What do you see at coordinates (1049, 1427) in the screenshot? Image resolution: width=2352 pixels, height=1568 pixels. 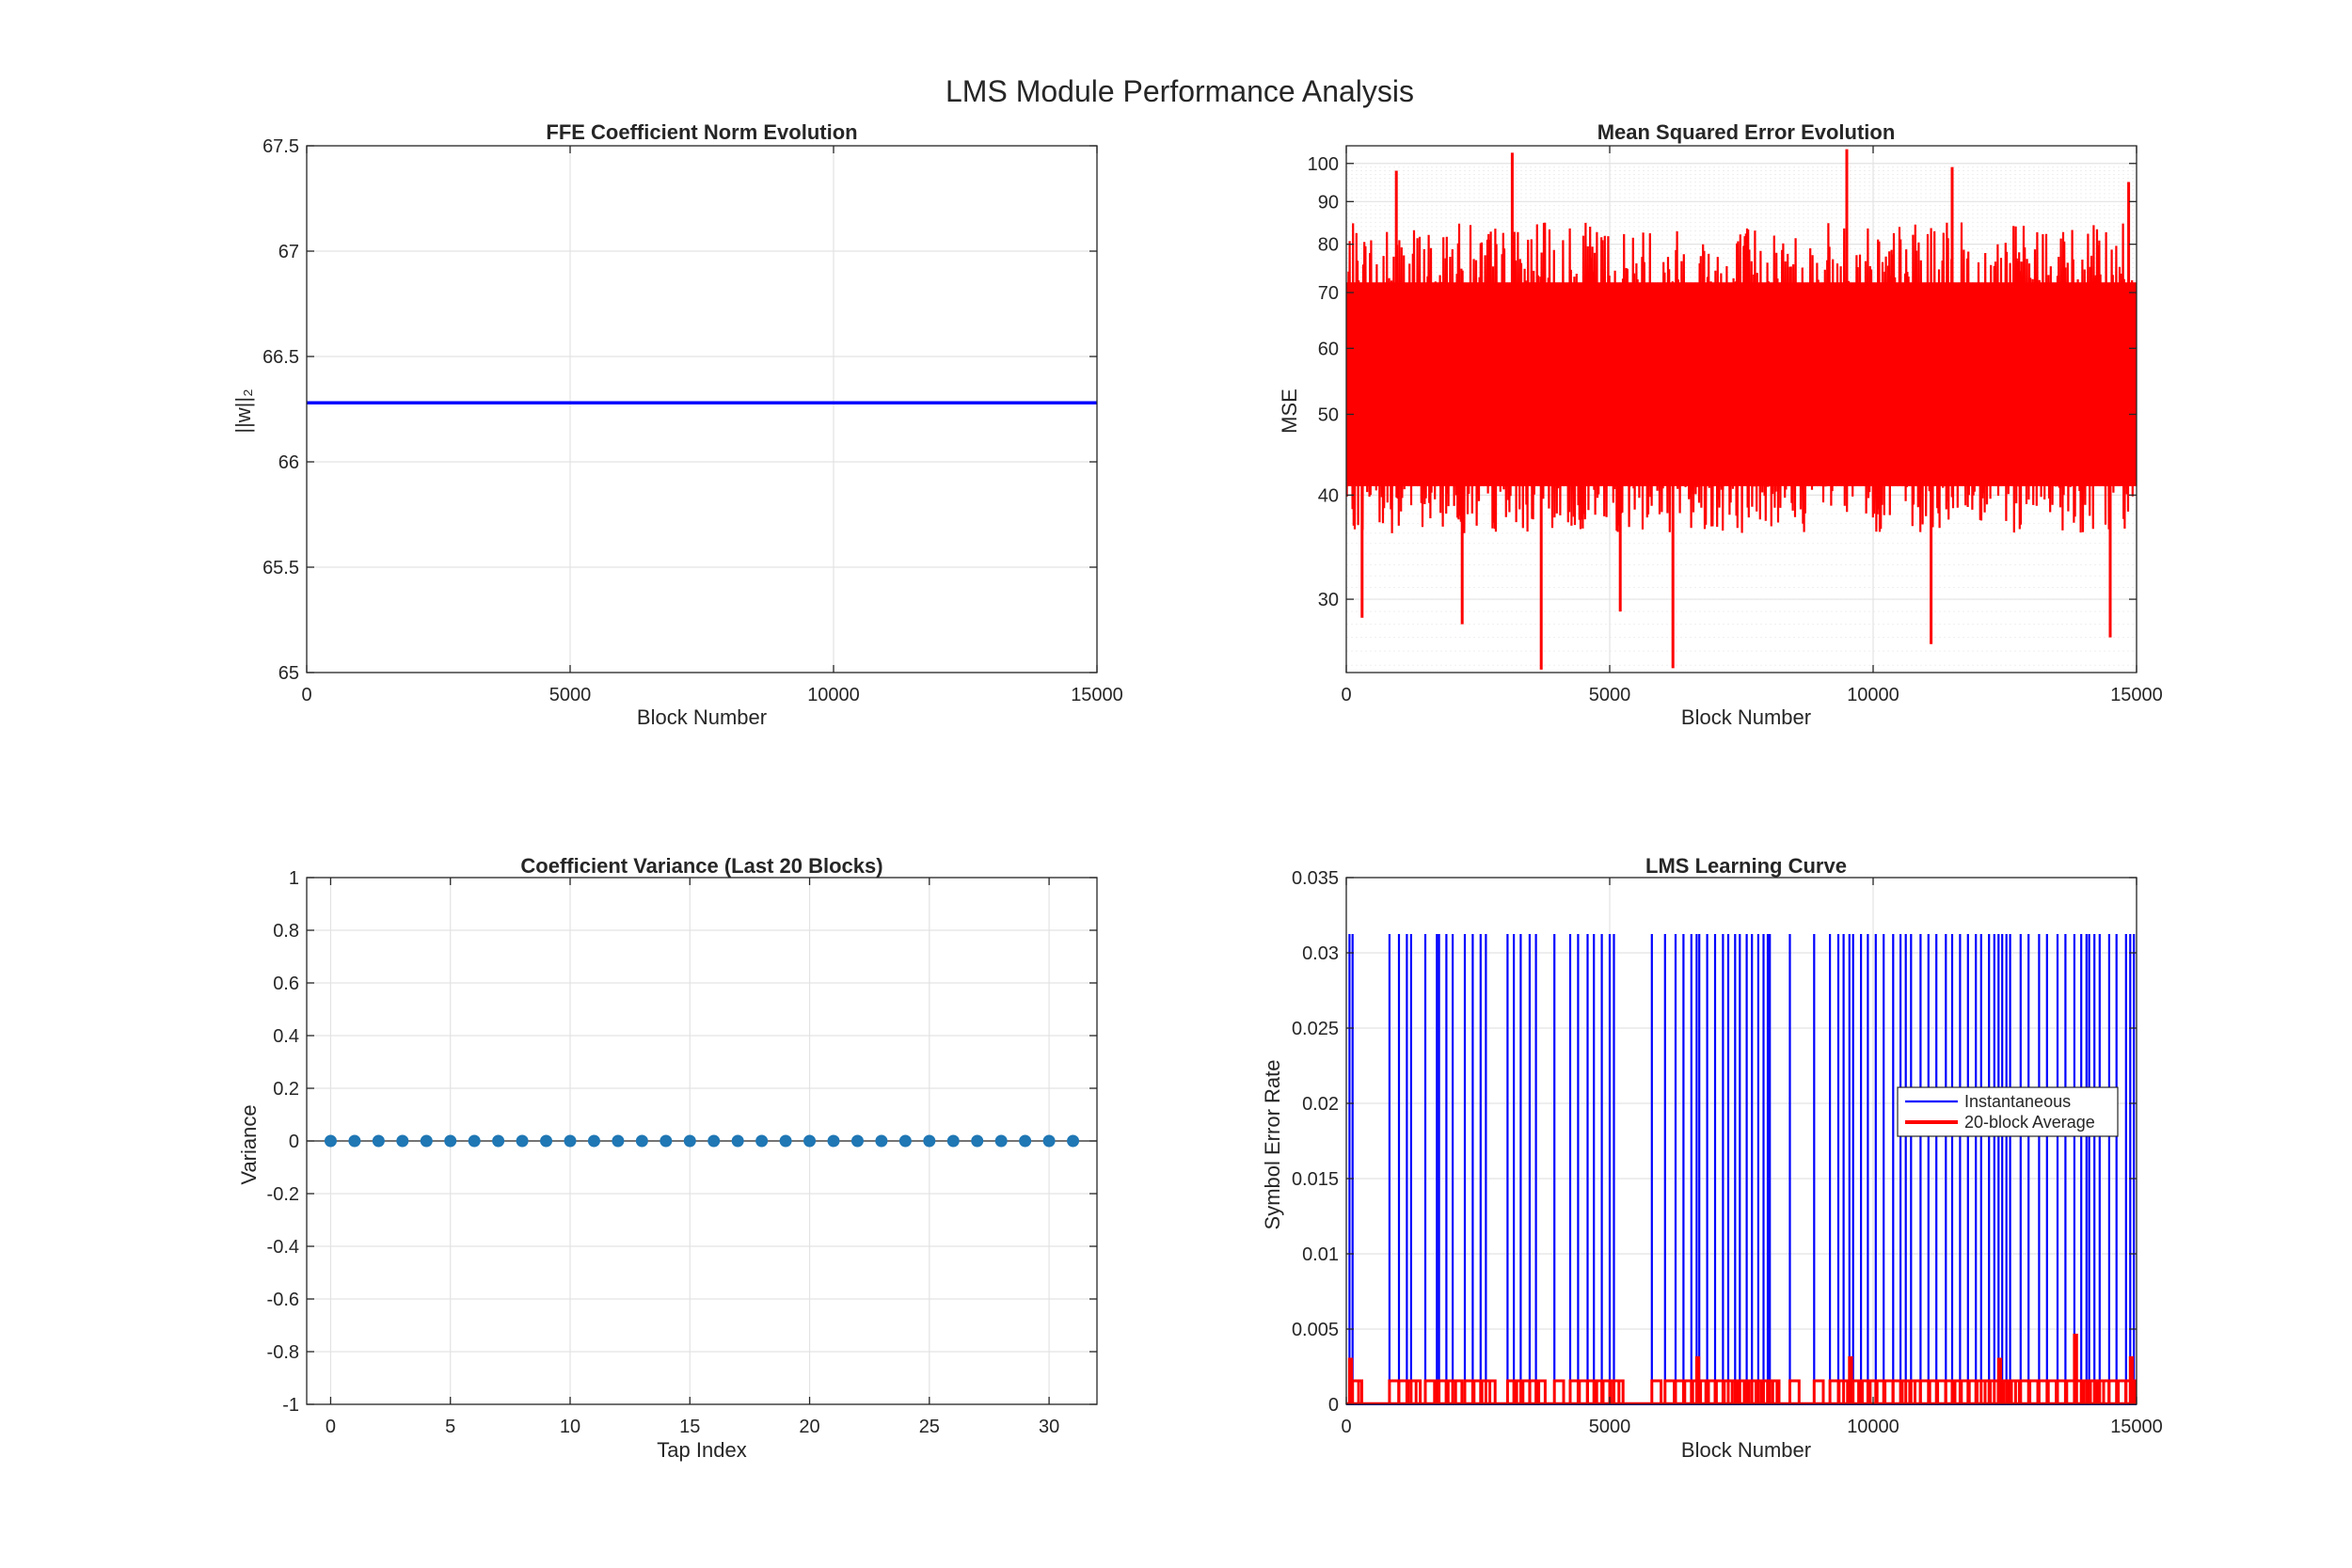 I see `x-tick-label: 30` at bounding box center [1049, 1427].